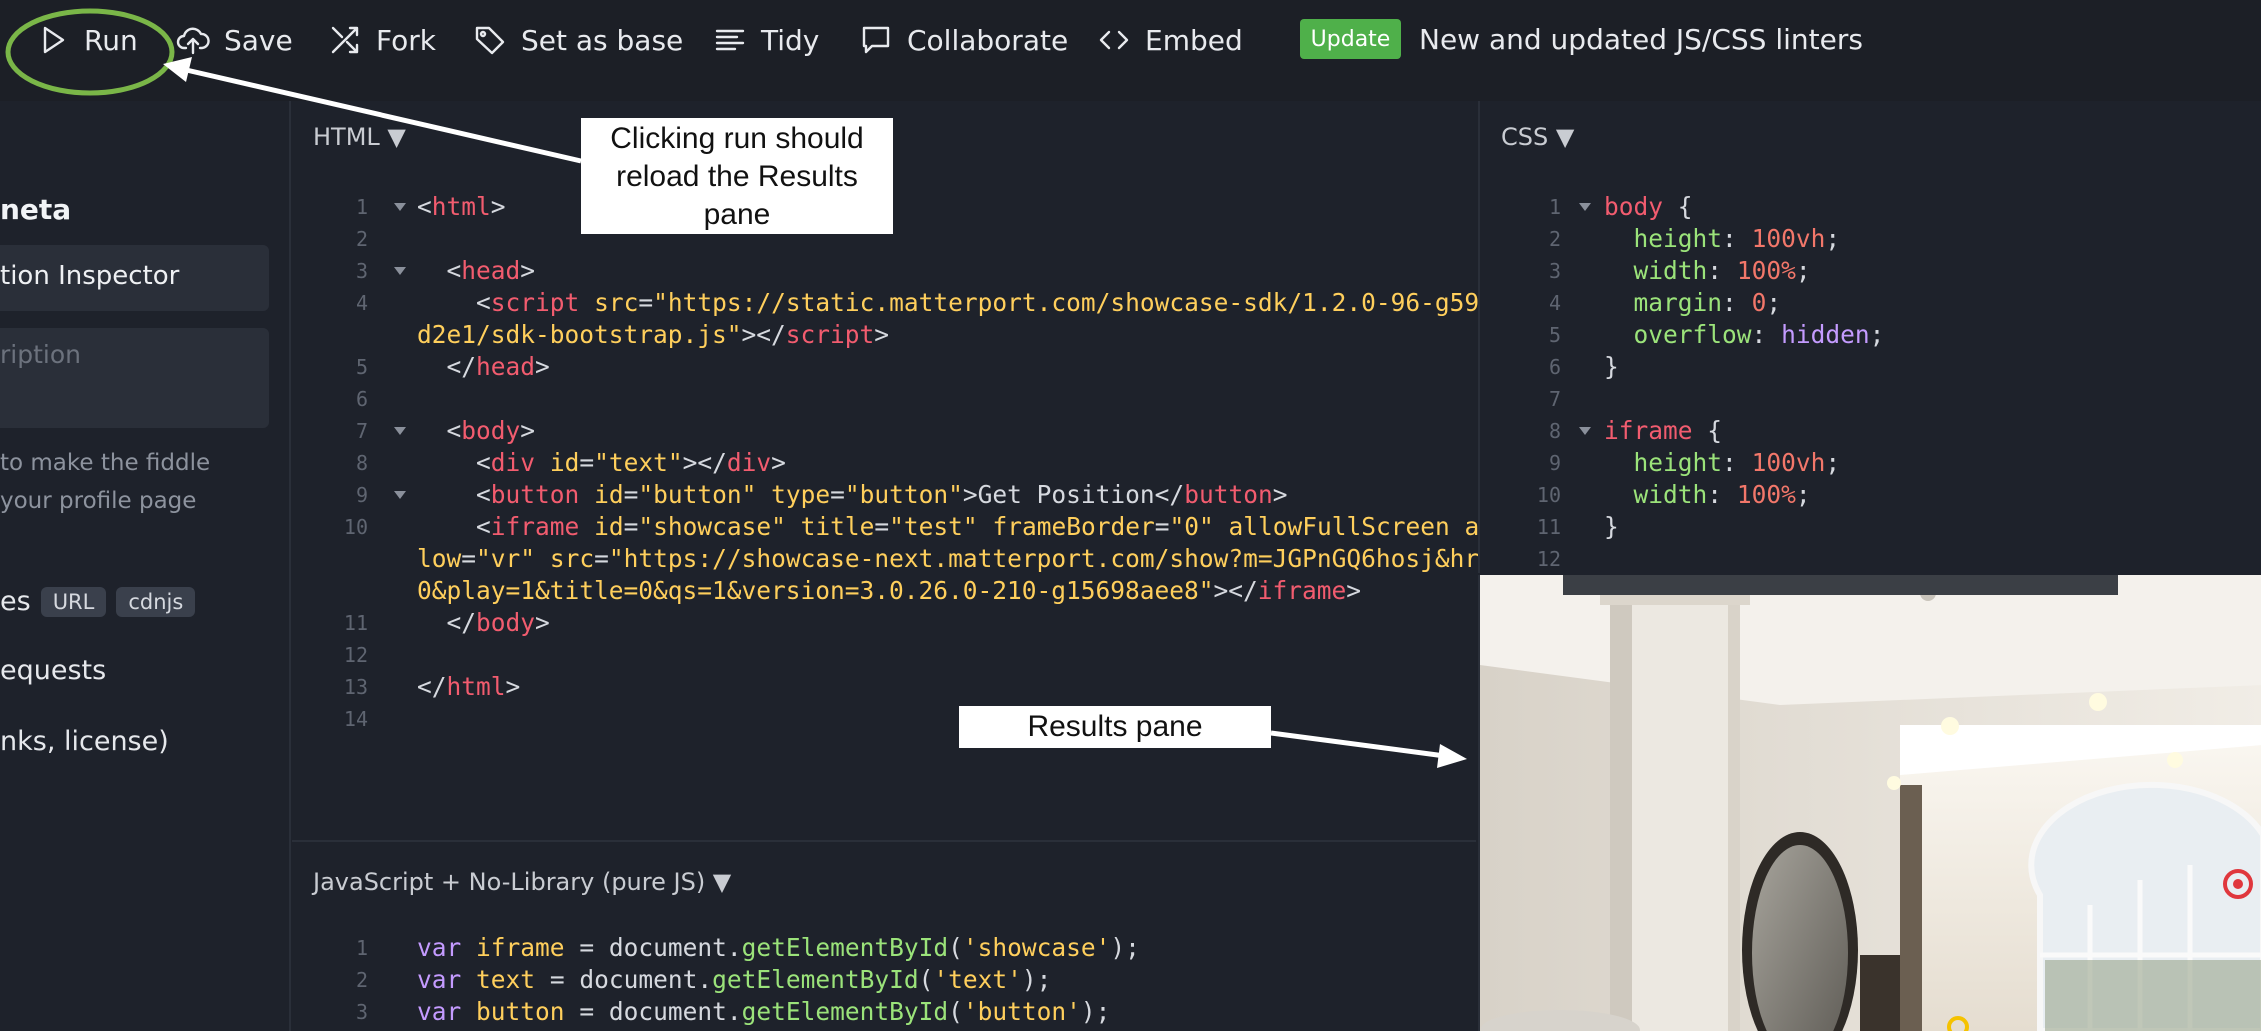  I want to click on url-chip: URL, so click(73, 601).